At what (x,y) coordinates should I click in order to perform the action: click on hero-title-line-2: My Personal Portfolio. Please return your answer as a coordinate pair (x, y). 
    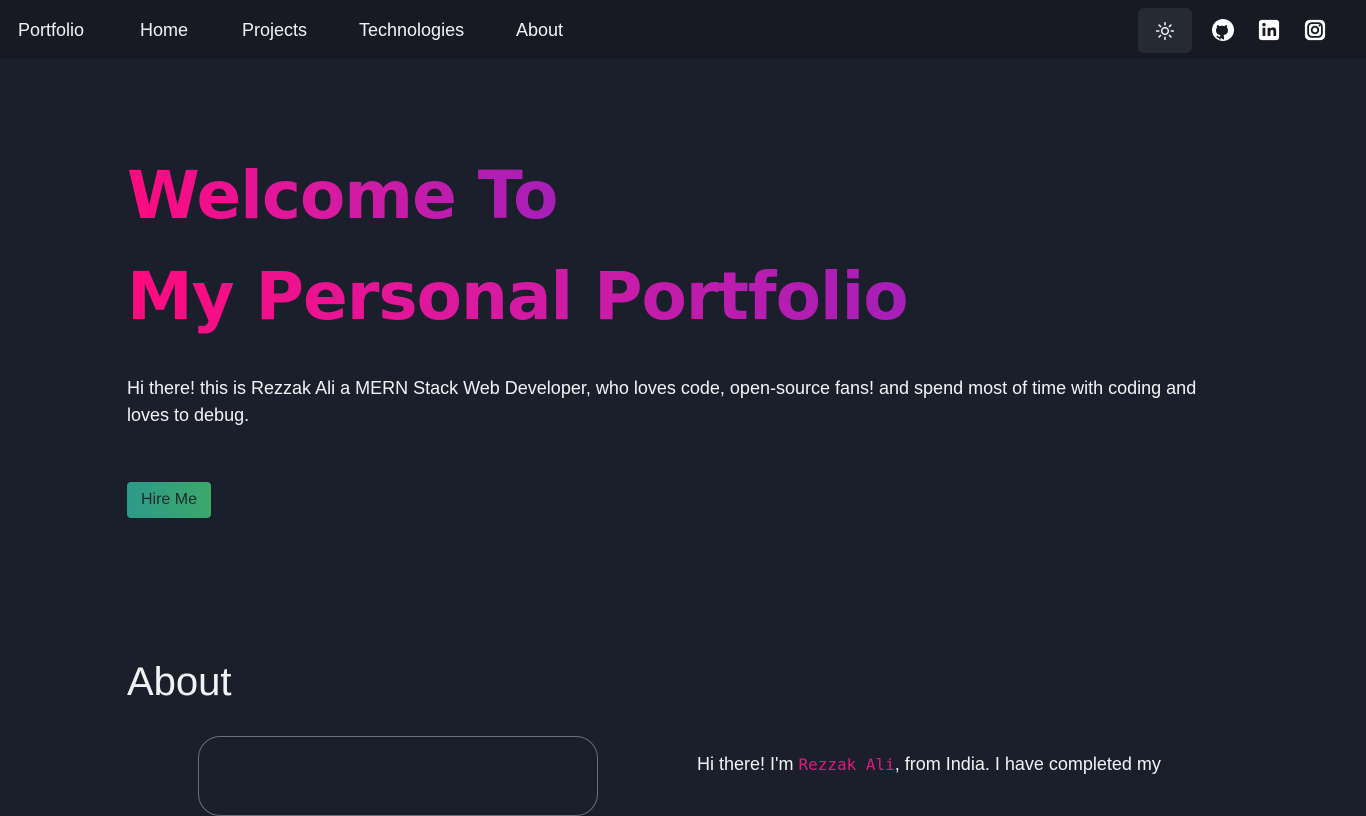
    Looking at the image, I should click on (518, 296).